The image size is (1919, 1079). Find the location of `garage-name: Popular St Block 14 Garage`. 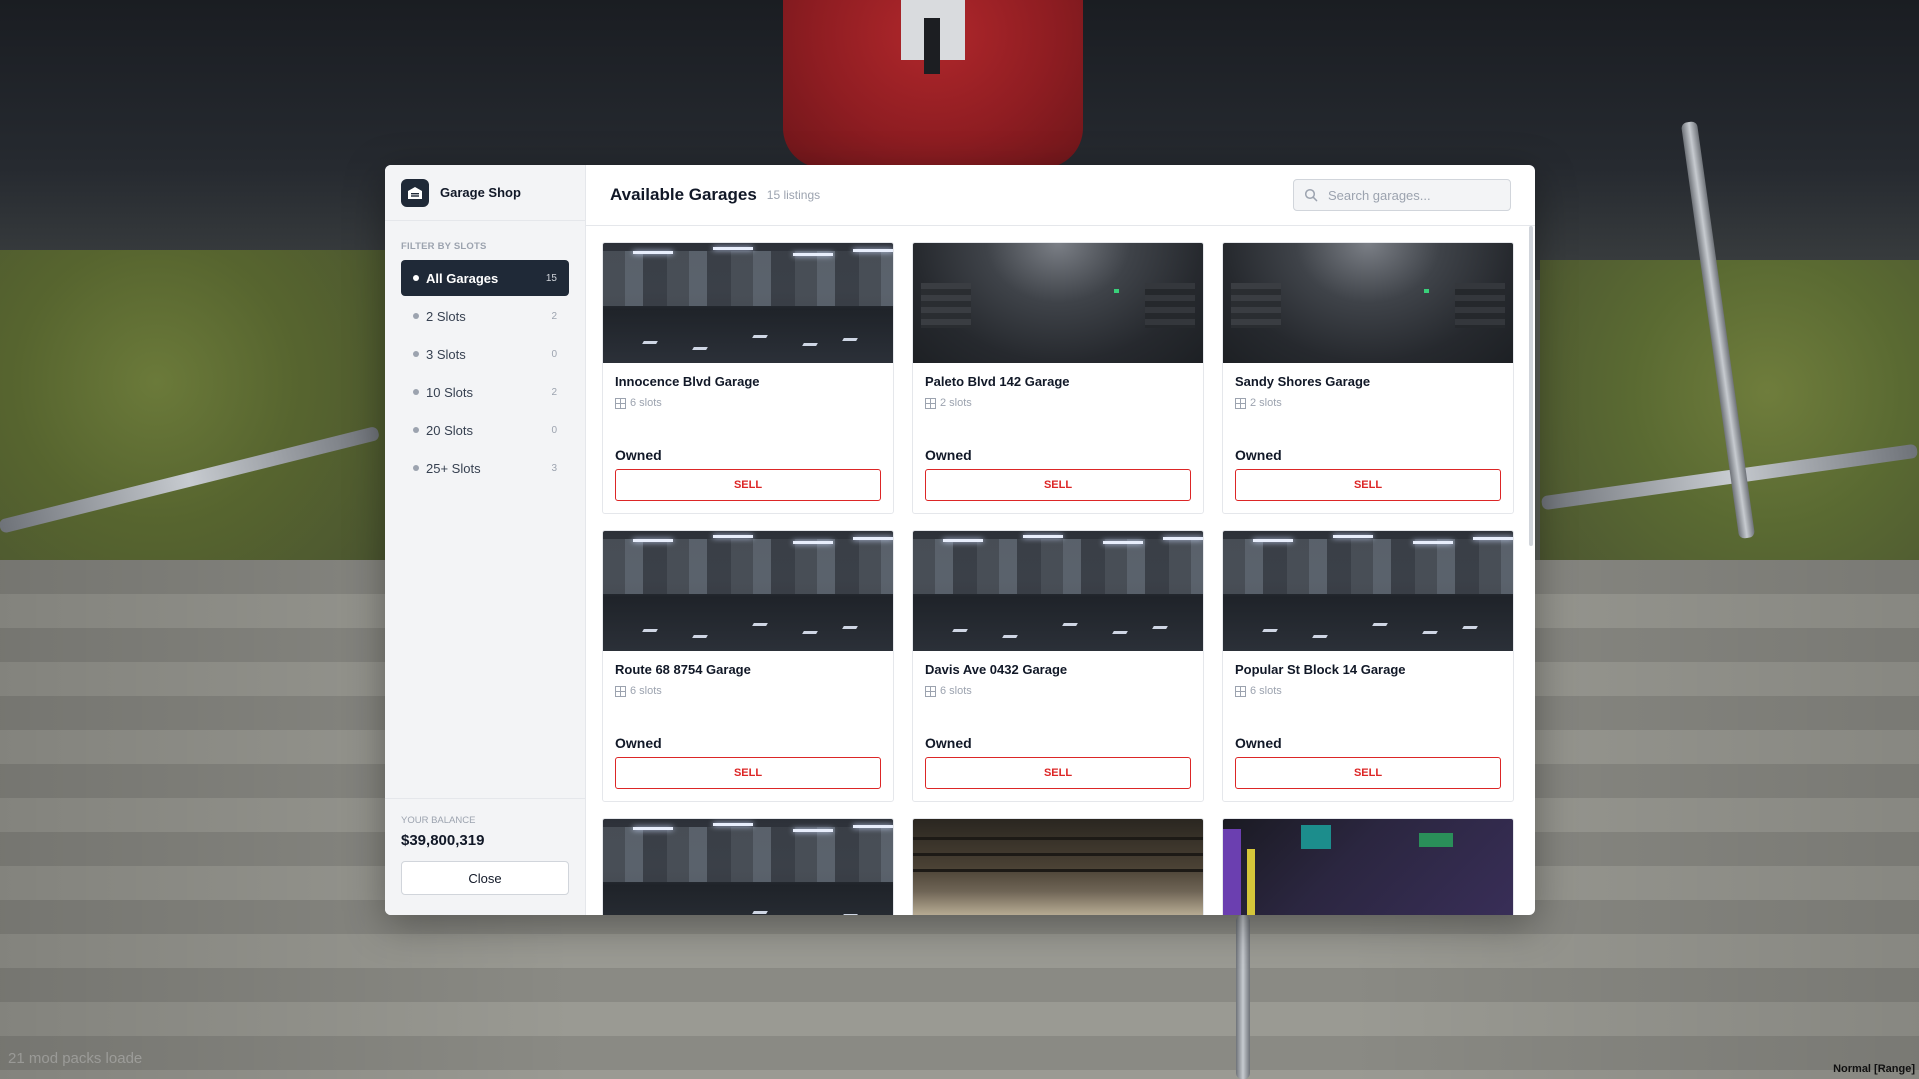

garage-name: Popular St Block 14 Garage is located at coordinates (1320, 669).